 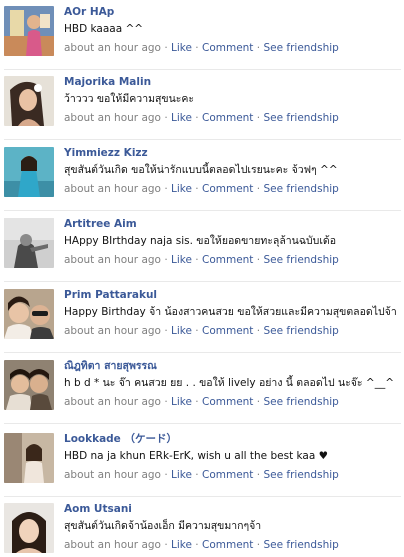 What do you see at coordinates (232, 153) in the screenshot?
I see `author-name-link: Yimmiezz Kizz` at bounding box center [232, 153].